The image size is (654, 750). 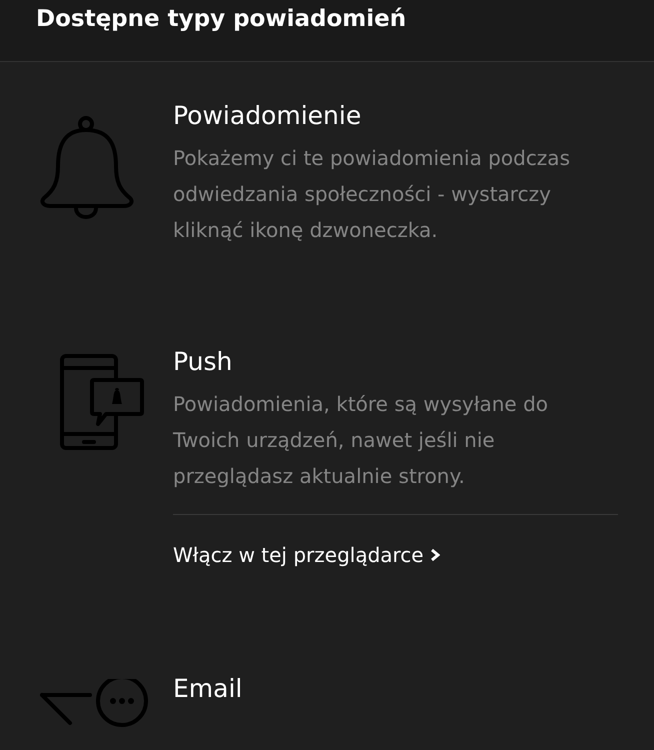 I want to click on notification-type-title: Email, so click(x=208, y=689).